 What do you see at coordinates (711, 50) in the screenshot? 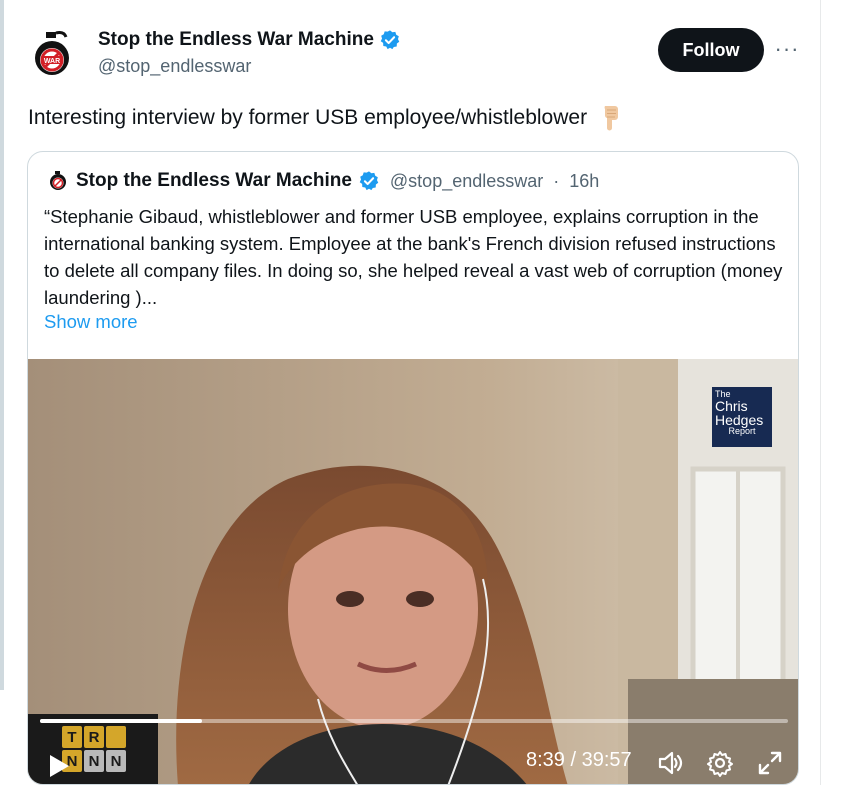
I see `follow-button: Follow` at bounding box center [711, 50].